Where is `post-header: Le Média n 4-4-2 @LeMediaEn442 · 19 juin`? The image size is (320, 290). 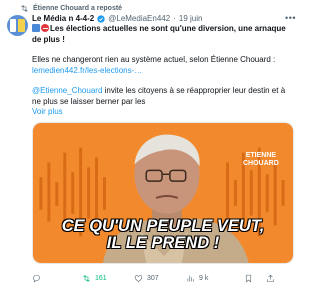 post-header: Le Média n 4-4-2 @LeMediaEn442 · 19 juin is located at coordinates (117, 18).